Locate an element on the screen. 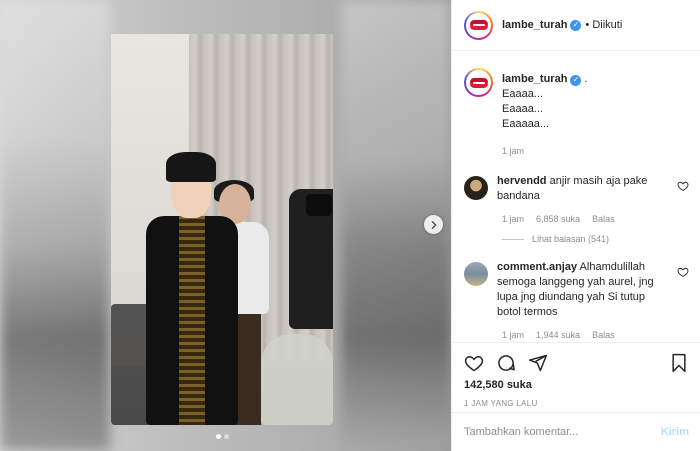  carousel-dot-active is located at coordinates (218, 436).